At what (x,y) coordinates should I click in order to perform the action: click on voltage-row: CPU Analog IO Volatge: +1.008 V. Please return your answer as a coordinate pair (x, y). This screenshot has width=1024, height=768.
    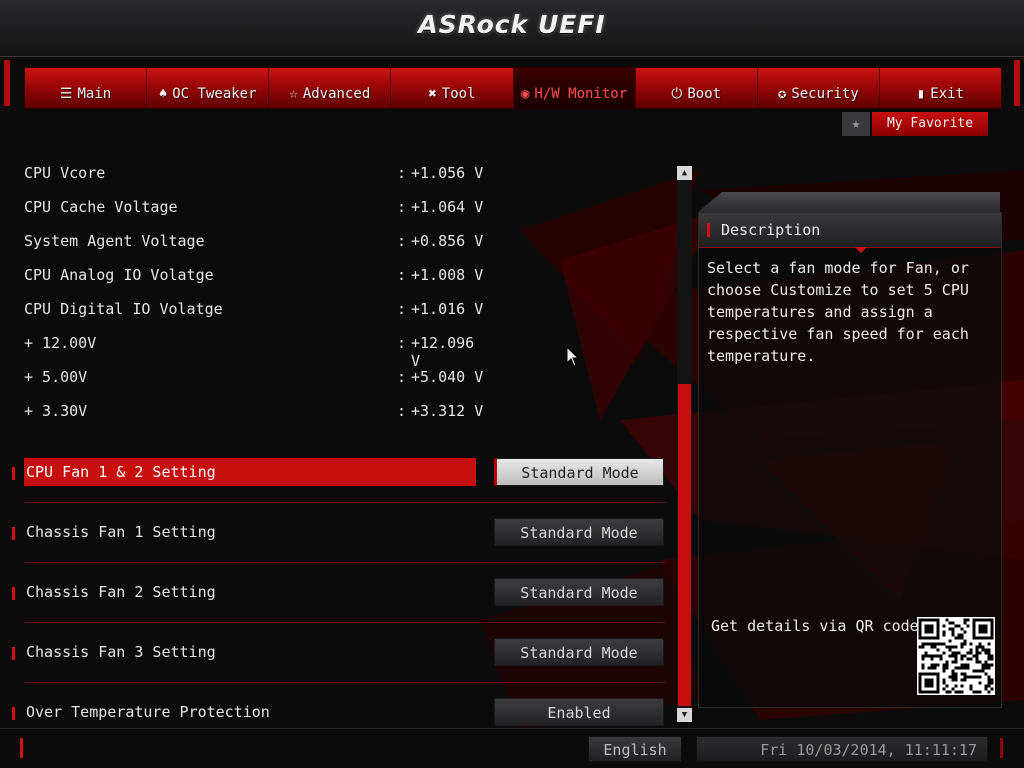
    Looking at the image, I should click on (254, 277).